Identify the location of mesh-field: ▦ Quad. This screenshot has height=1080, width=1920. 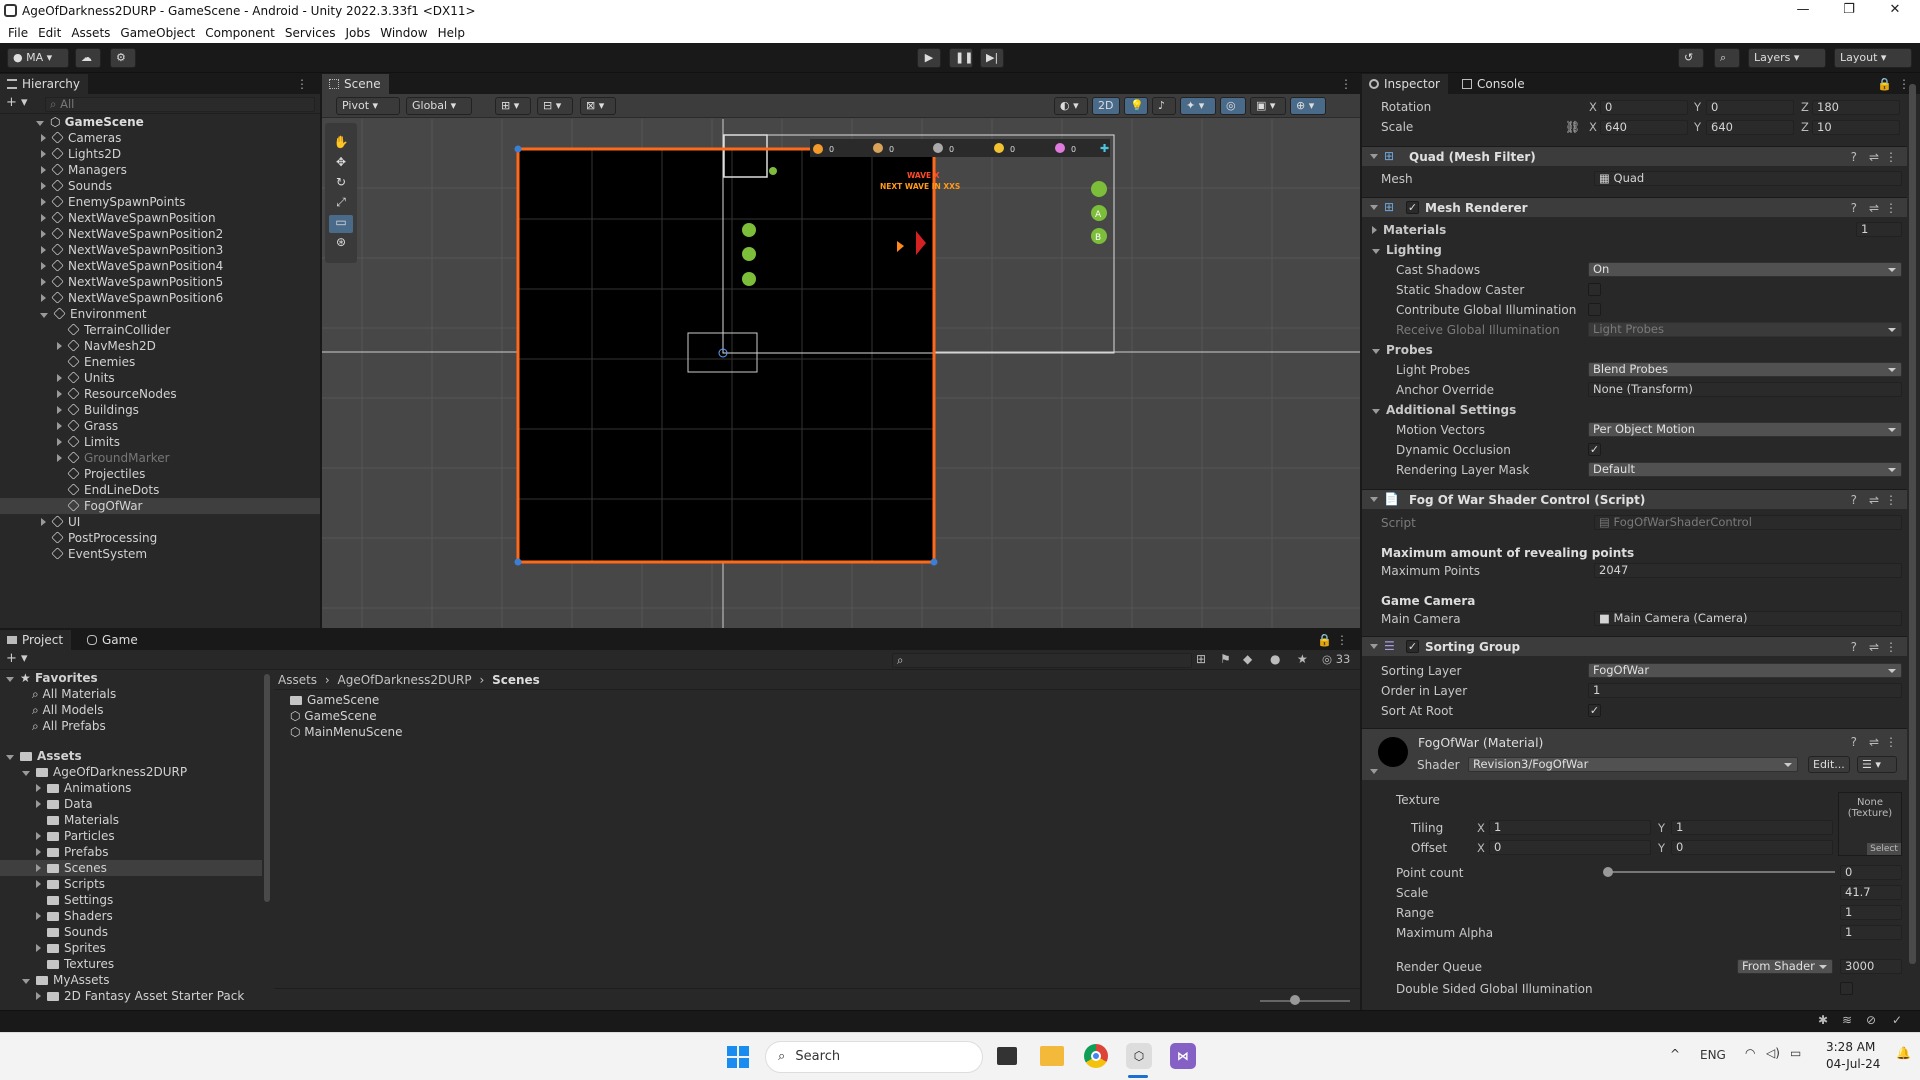
(1748, 178).